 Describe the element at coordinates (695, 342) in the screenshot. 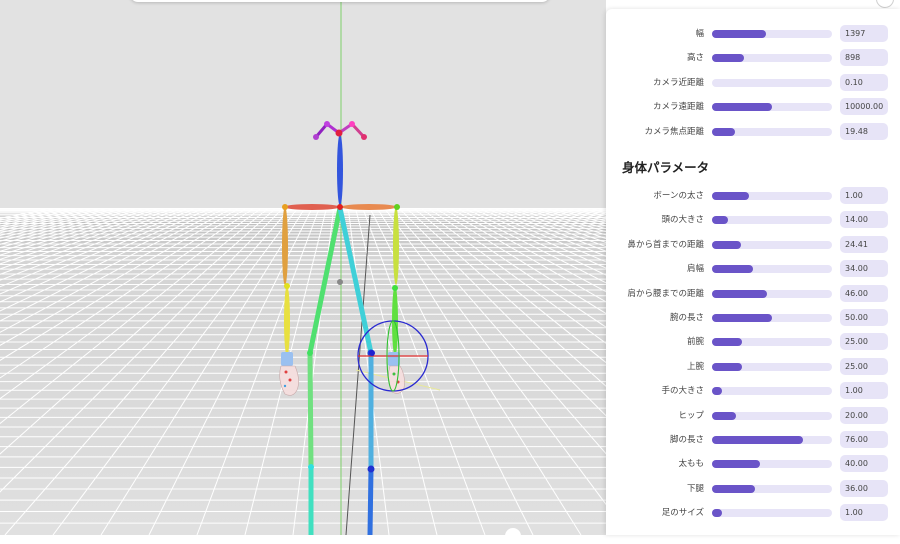

I see `param-label: 前腕` at that location.